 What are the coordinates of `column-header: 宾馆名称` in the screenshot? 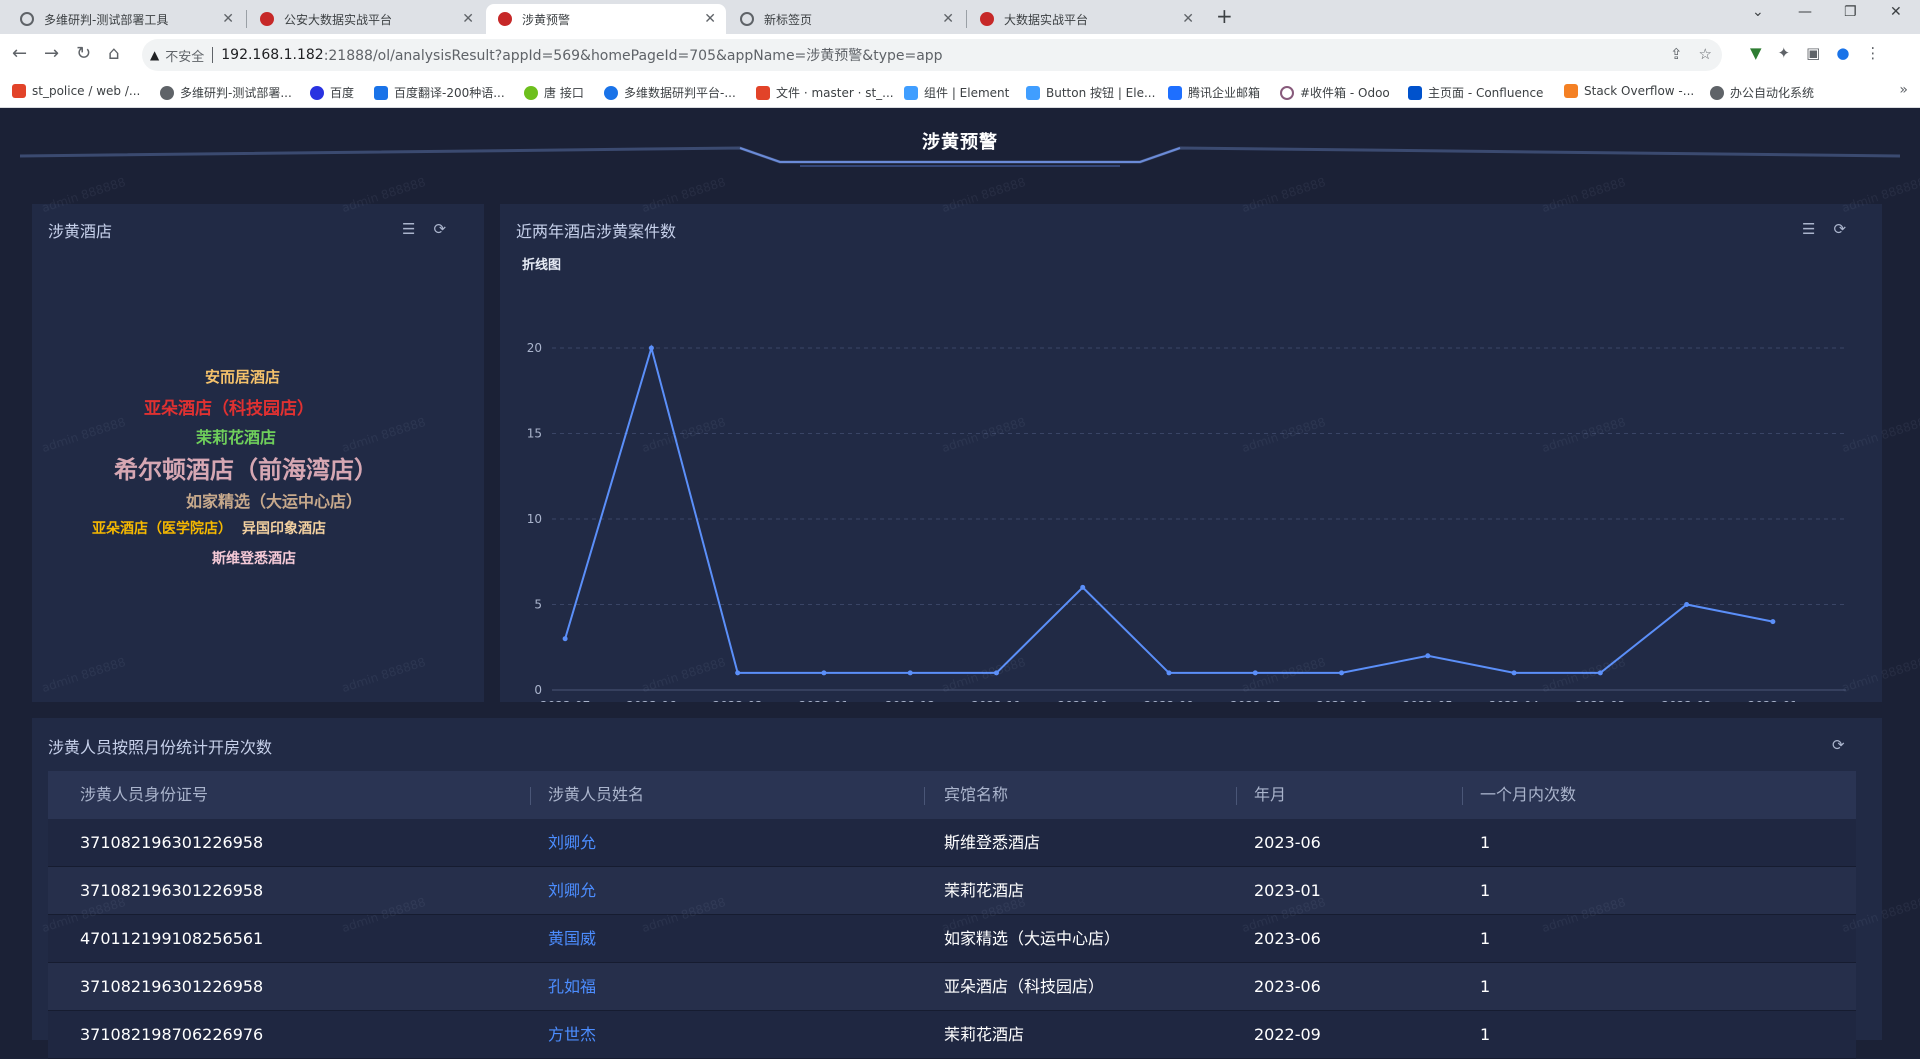 It's located at (976, 795).